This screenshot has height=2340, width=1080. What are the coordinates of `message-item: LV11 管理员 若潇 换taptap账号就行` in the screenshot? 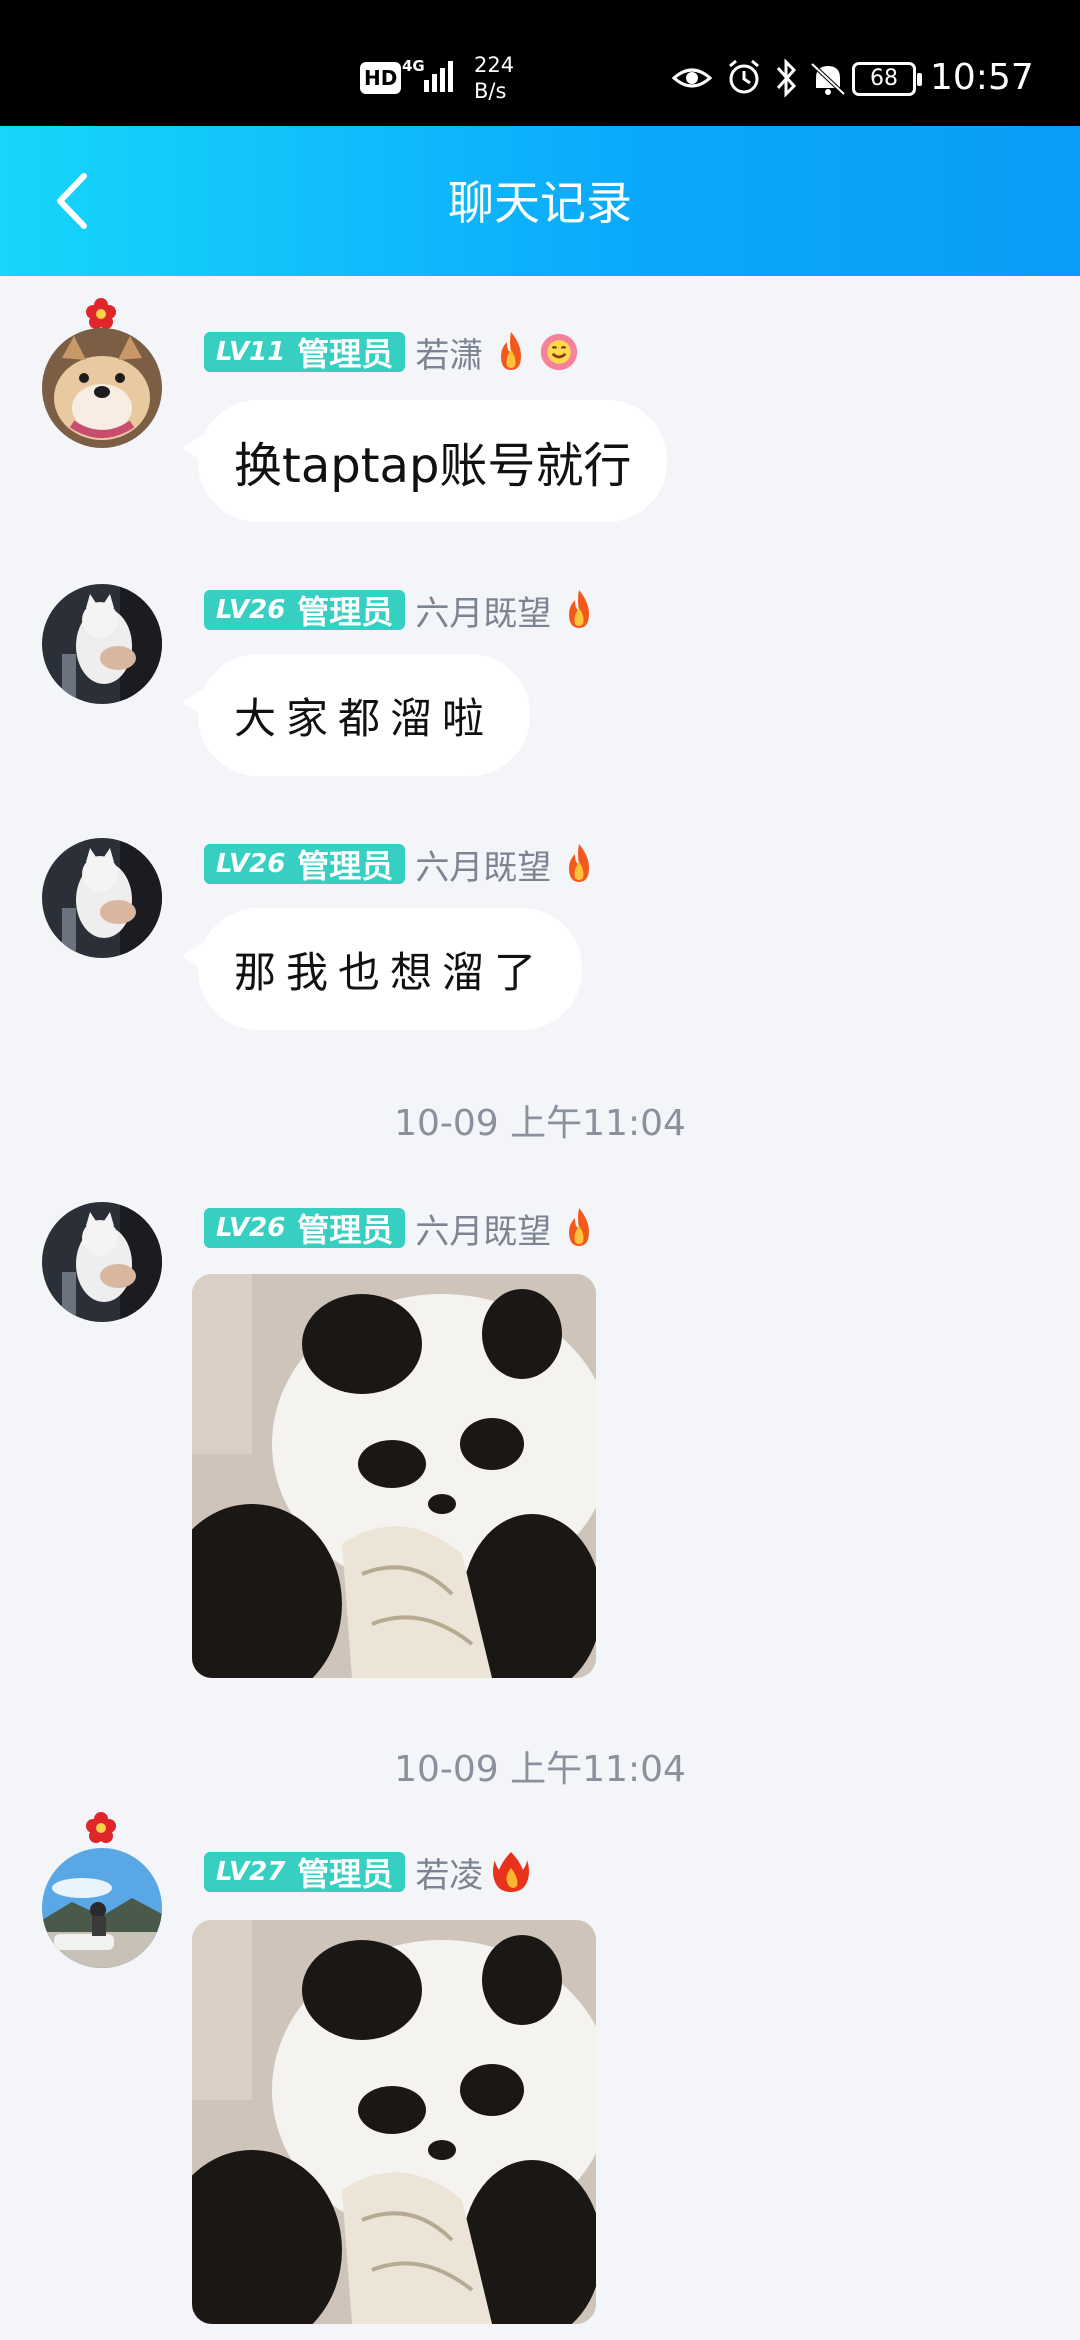 It's located at (540, 416).